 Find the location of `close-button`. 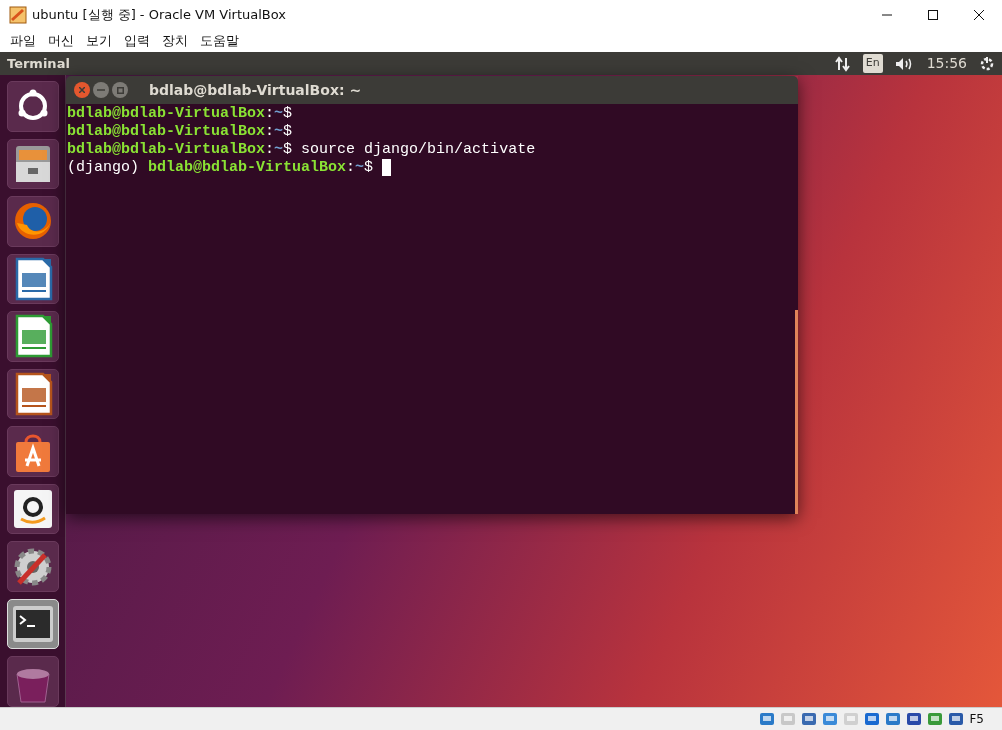

close-button is located at coordinates (82, 90).